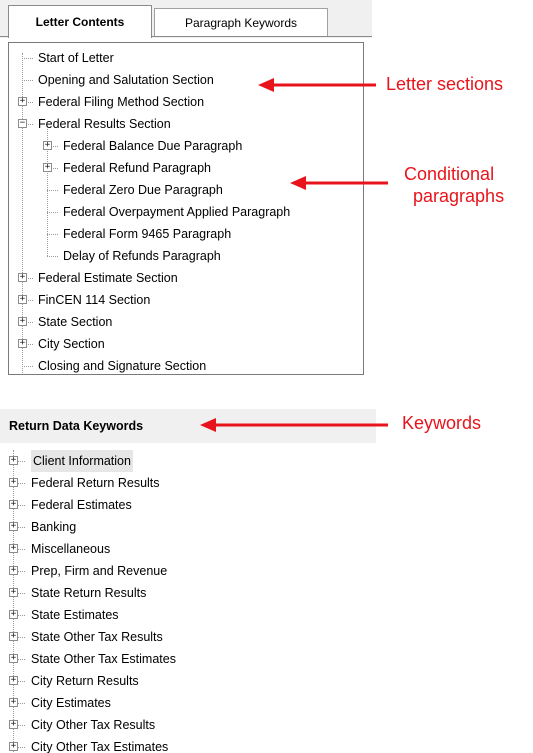  I want to click on tree-item-label: Closing and Signature Section, so click(122, 366).